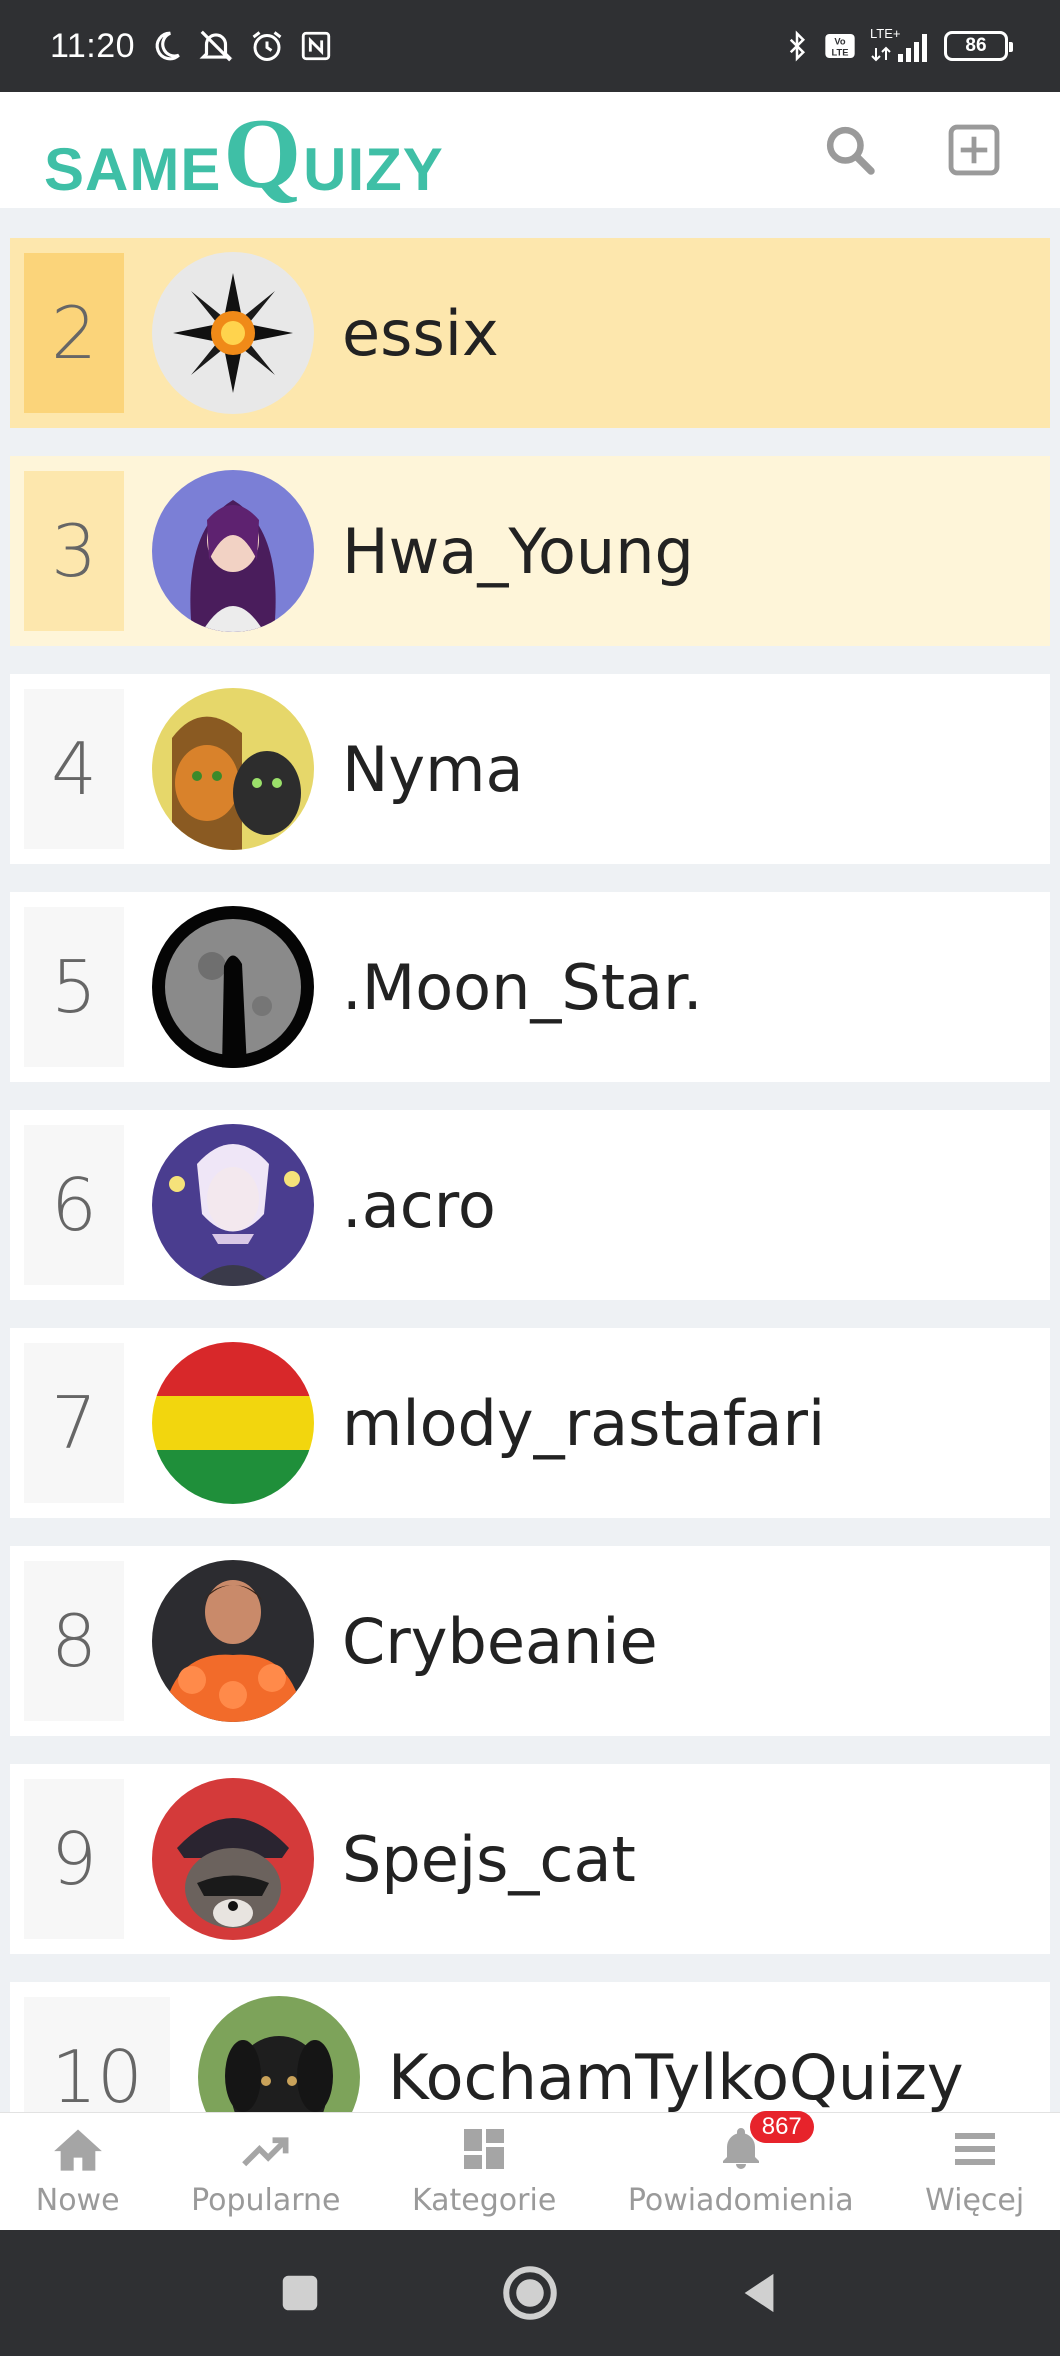 The image size is (1060, 2356). Describe the element at coordinates (93, 45) in the screenshot. I see `status-time: 11:20` at that location.